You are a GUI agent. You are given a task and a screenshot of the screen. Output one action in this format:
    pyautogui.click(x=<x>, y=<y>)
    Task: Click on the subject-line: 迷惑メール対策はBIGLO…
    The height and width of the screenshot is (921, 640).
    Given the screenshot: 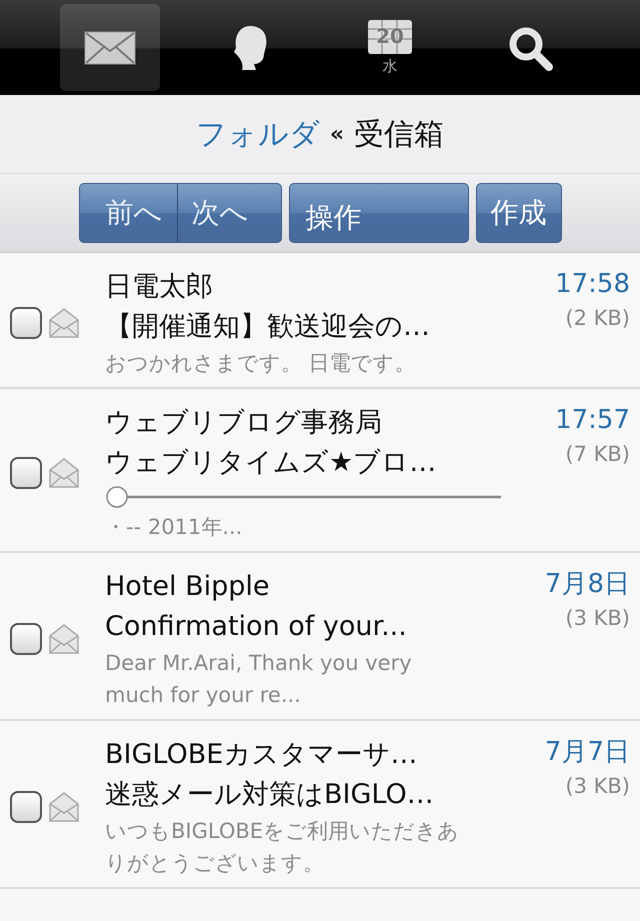 What is the action you would take?
    pyautogui.click(x=270, y=795)
    